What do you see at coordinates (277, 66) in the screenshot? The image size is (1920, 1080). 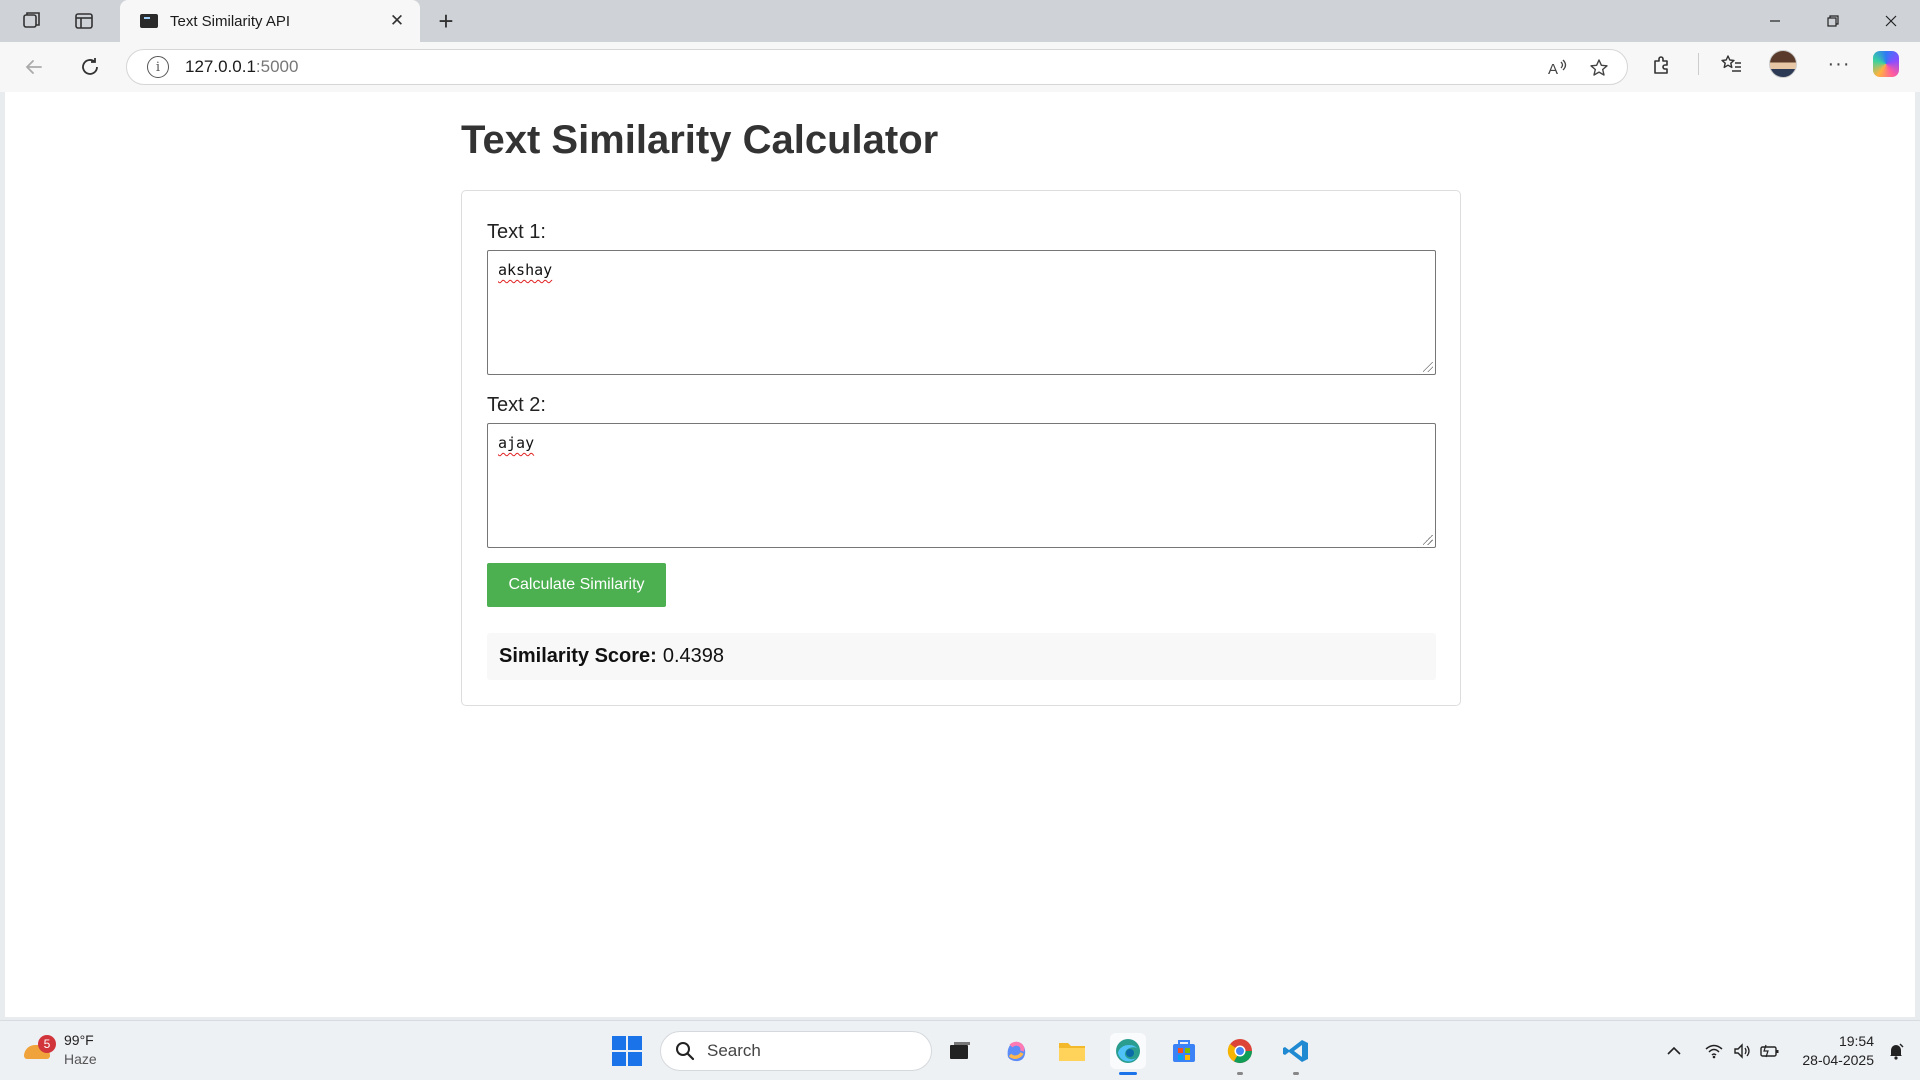 I see `url-port: :5000` at bounding box center [277, 66].